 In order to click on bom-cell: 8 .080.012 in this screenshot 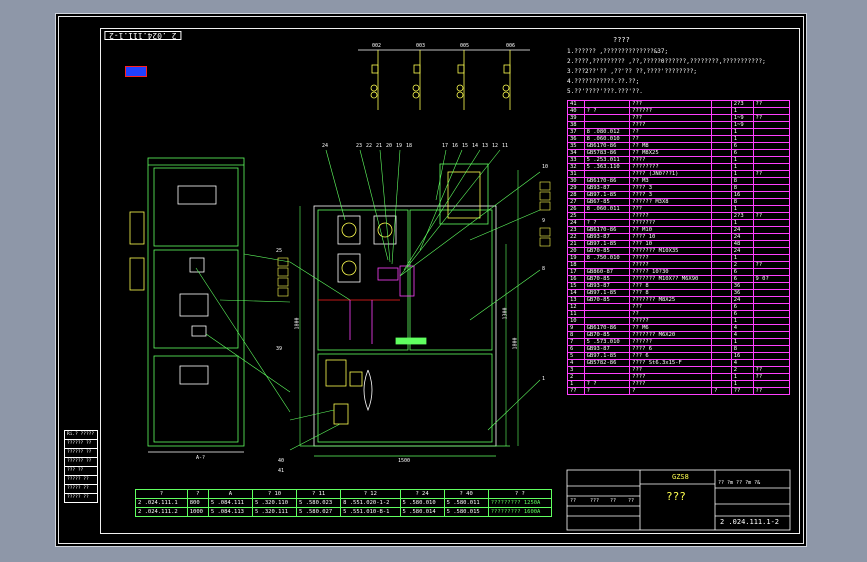, I will do `click(607, 132)`.